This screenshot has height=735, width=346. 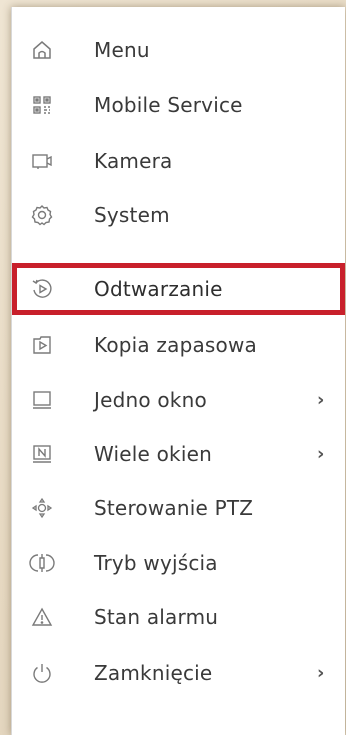 I want to click on menu-item-tryb-wyjscia: Tryb wyjścia, so click(x=178, y=563).